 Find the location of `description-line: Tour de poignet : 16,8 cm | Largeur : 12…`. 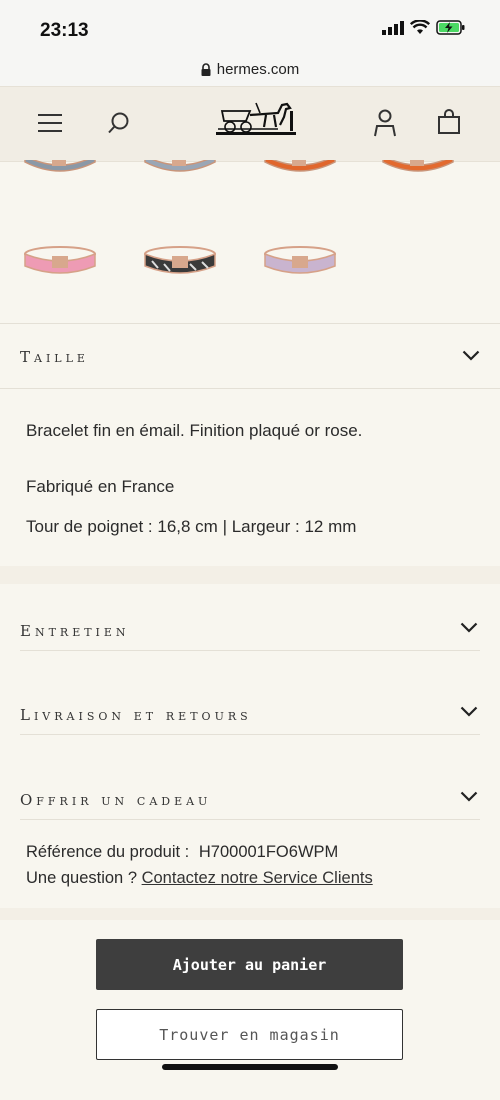

description-line: Tour de poignet : 16,8 cm | Largeur : 12… is located at coordinates (191, 526).